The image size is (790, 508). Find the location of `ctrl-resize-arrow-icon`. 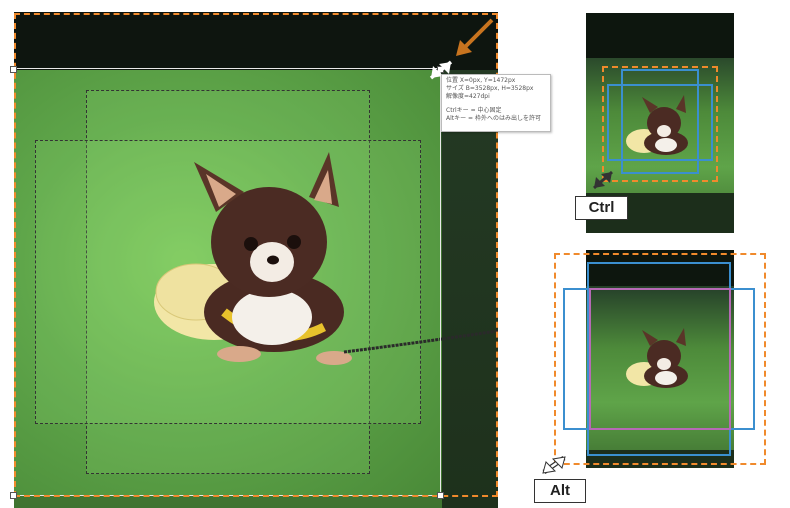

ctrl-resize-arrow-icon is located at coordinates (603, 180).